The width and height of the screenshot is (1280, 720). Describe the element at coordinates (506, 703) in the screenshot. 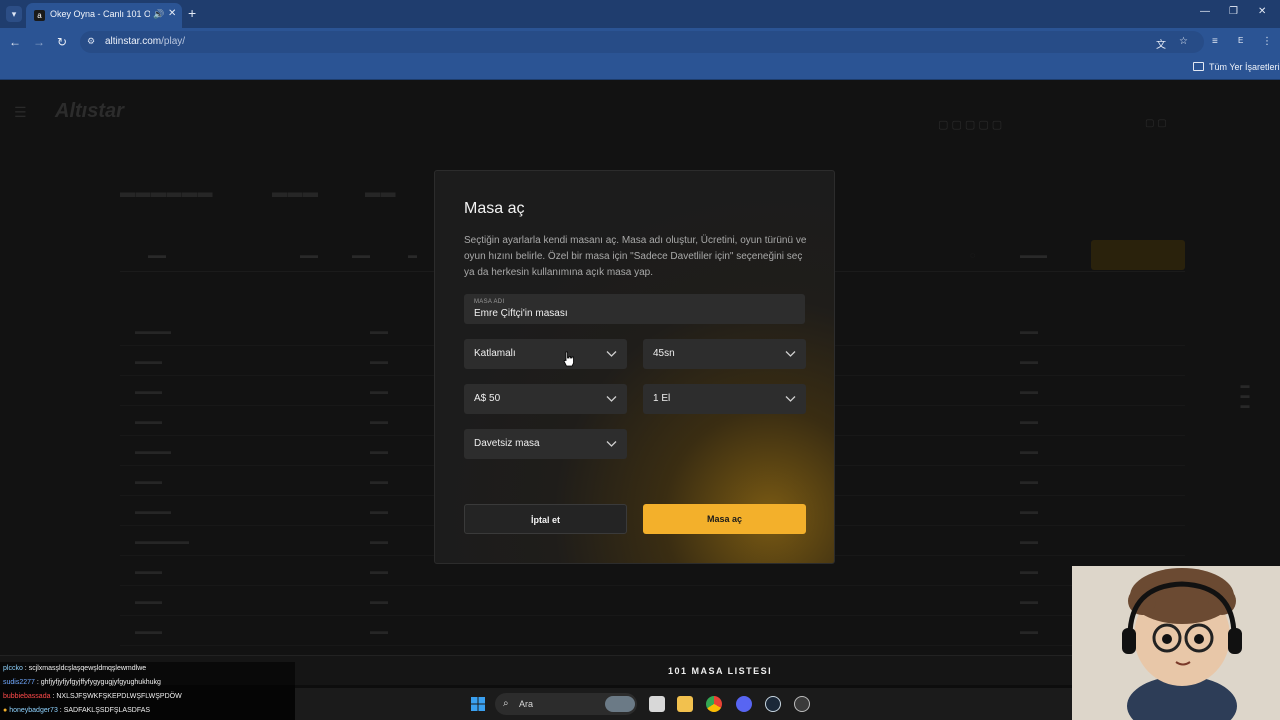

I see `search-icon: ⌕` at that location.